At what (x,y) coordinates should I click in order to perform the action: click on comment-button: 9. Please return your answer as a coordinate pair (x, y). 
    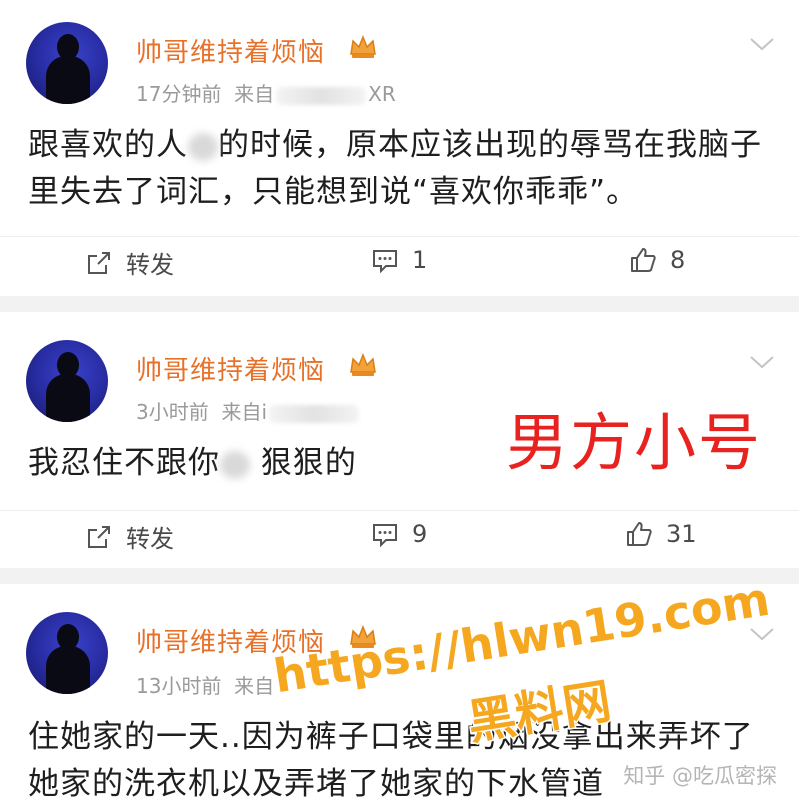
    Looking at the image, I should click on (398, 534).